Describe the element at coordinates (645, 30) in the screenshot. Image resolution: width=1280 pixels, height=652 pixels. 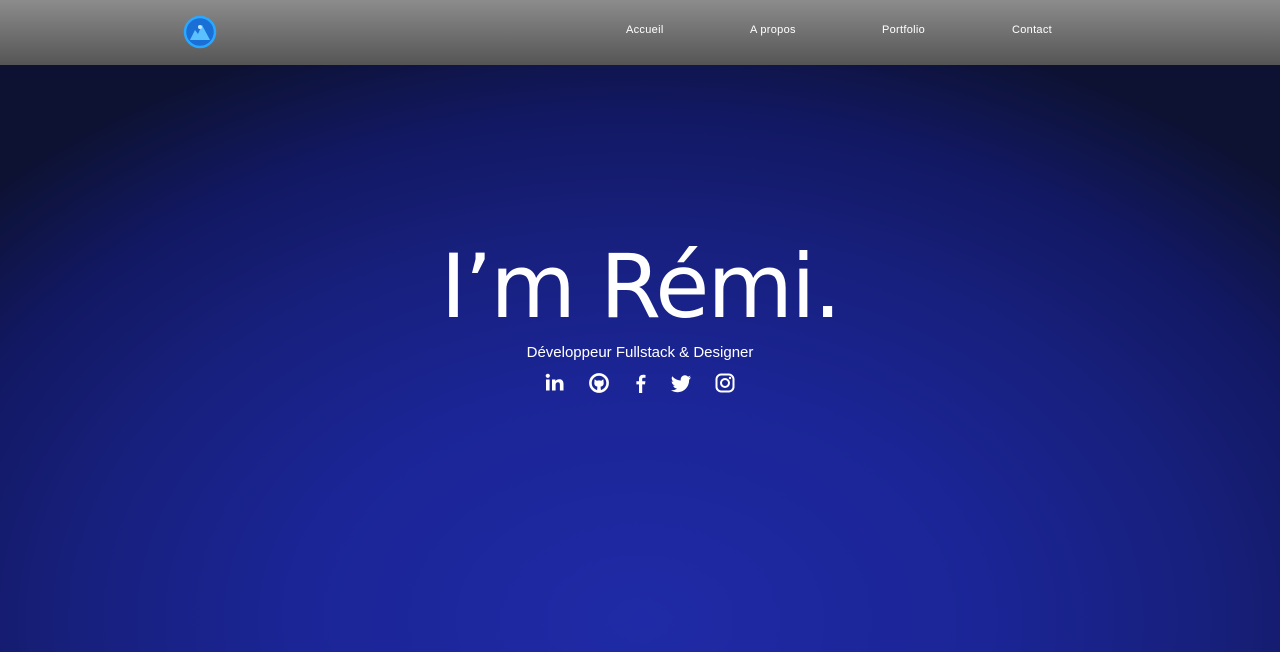
I see `nav-link-accueil: Accueil` at that location.